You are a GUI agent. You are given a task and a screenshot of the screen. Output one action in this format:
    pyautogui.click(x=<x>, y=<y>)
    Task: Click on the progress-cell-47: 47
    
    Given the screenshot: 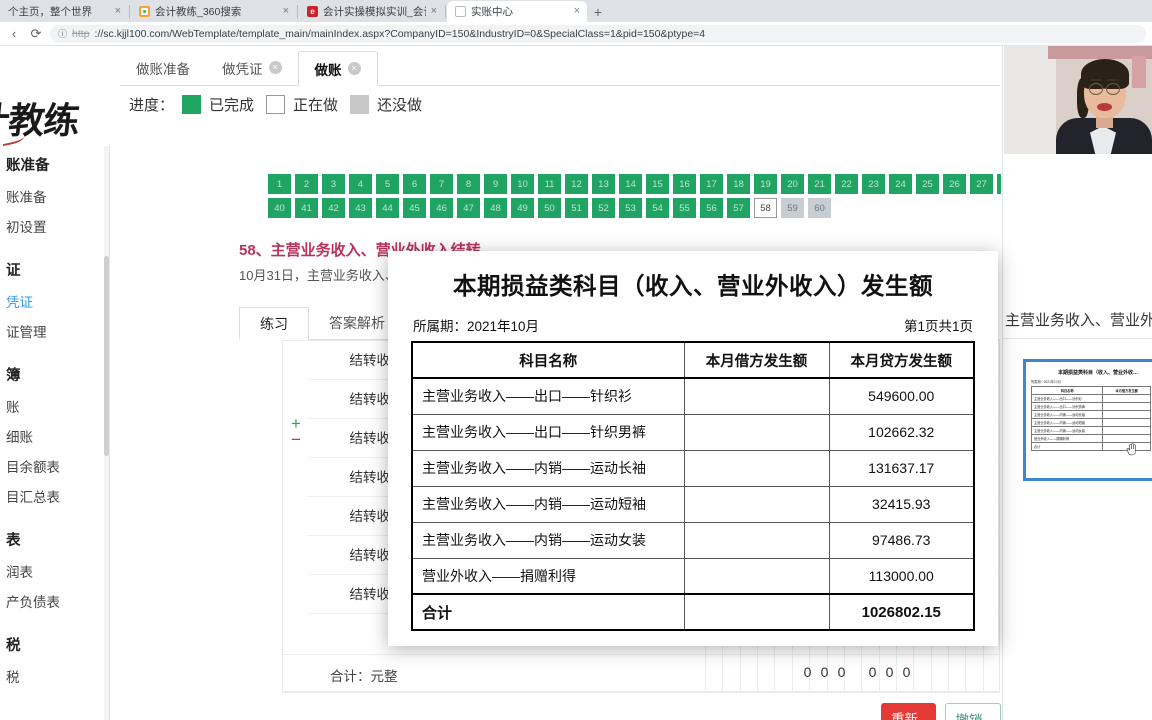 What is the action you would take?
    pyautogui.click(x=468, y=208)
    